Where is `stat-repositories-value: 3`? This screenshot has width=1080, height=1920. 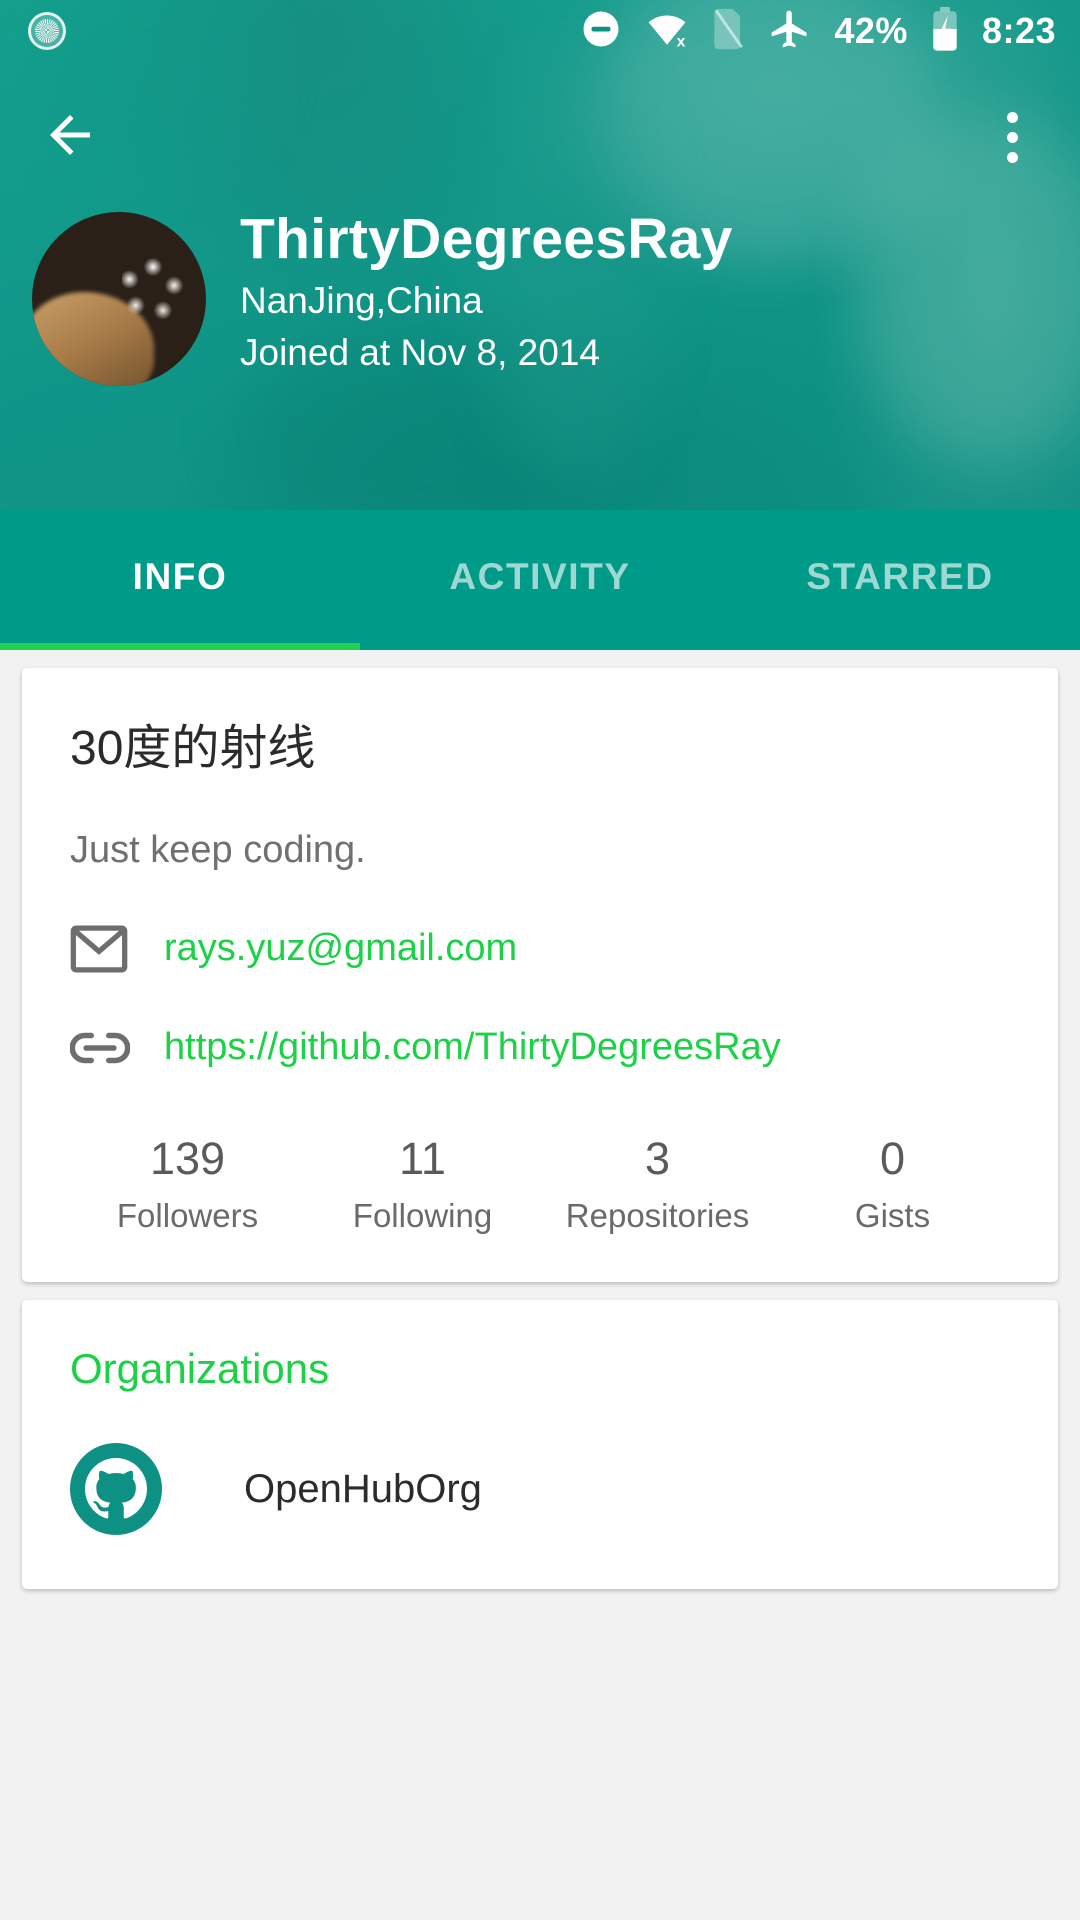 stat-repositories-value: 3 is located at coordinates (657, 1158).